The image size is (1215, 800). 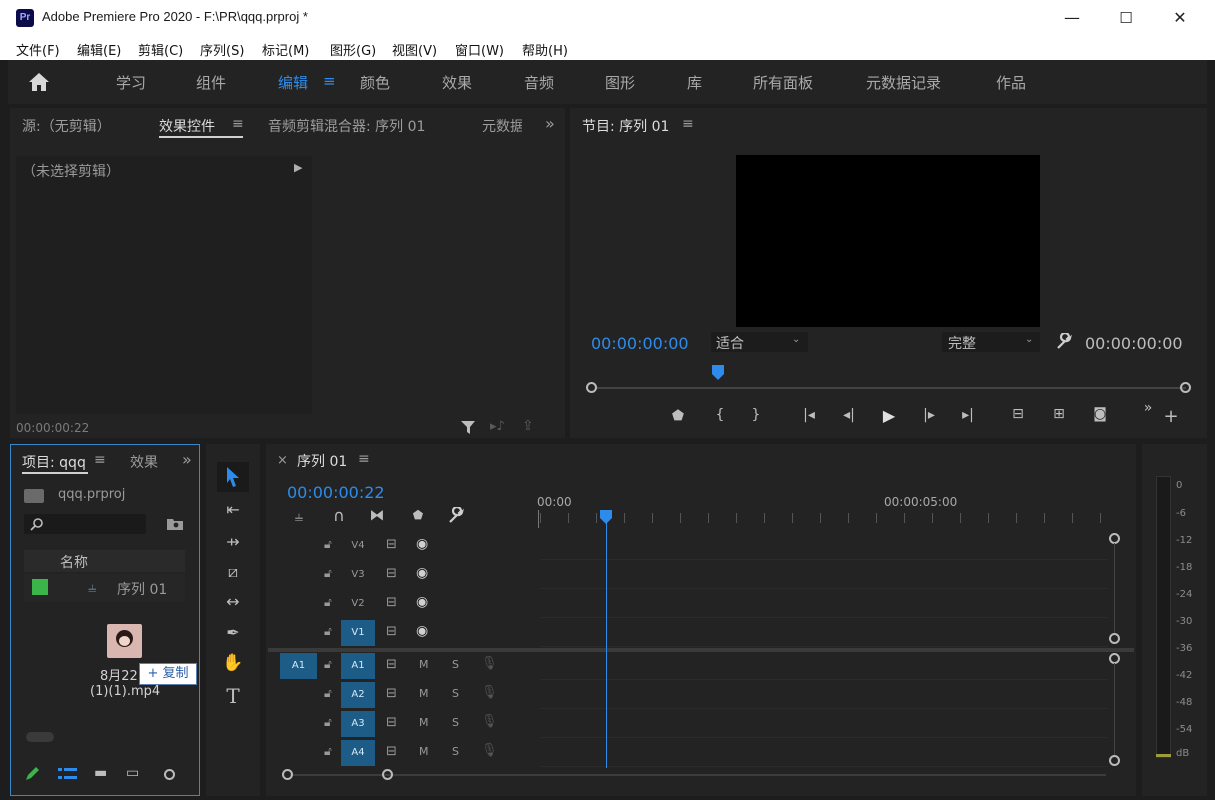 I want to click on razor-tool-icon: ⧄, so click(x=233, y=572).